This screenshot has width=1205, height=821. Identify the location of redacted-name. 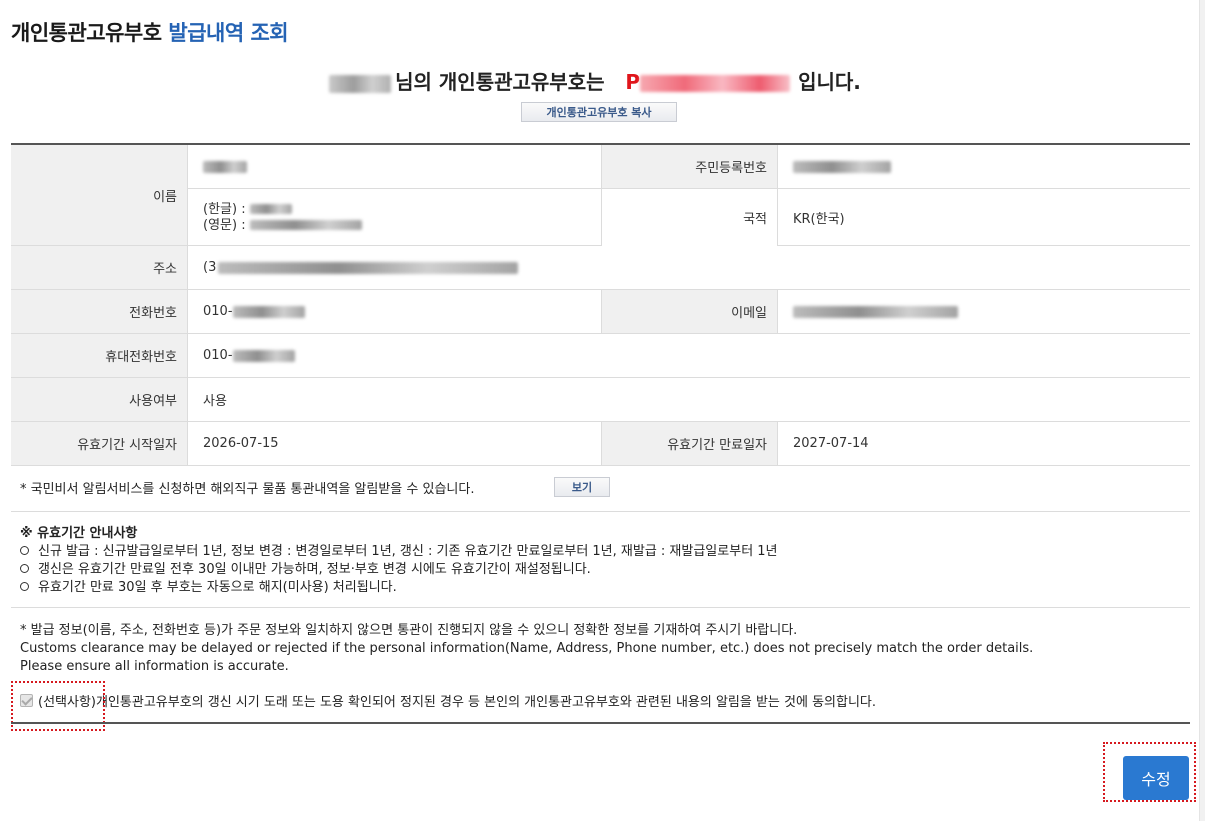
(360, 83).